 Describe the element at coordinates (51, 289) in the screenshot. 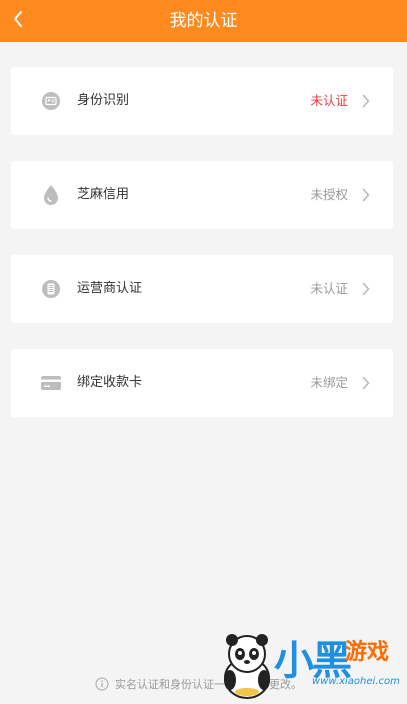

I see `phone-icon` at that location.